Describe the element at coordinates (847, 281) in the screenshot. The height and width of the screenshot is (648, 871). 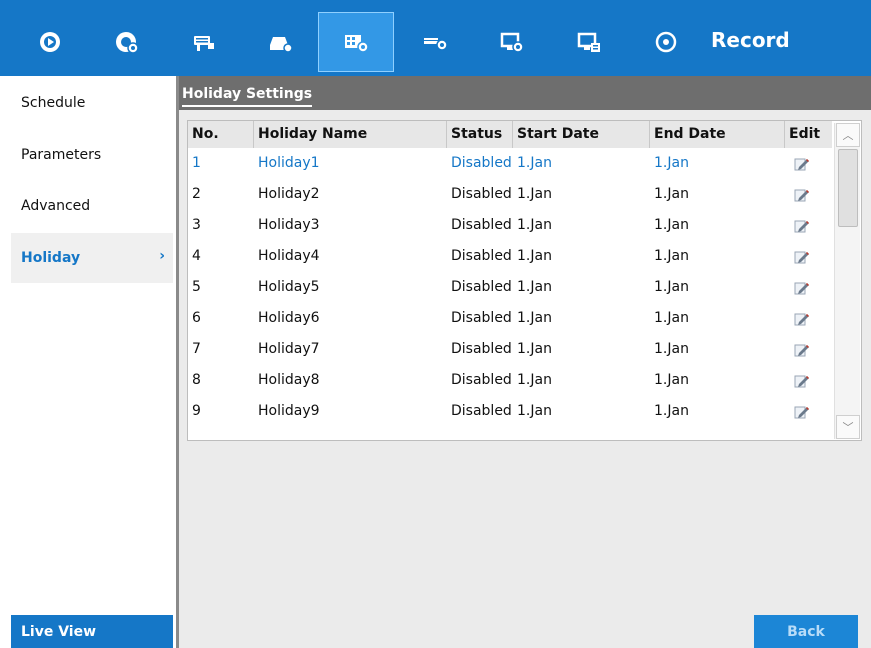
I see `scrollbar: ︿ ﹀` at that location.